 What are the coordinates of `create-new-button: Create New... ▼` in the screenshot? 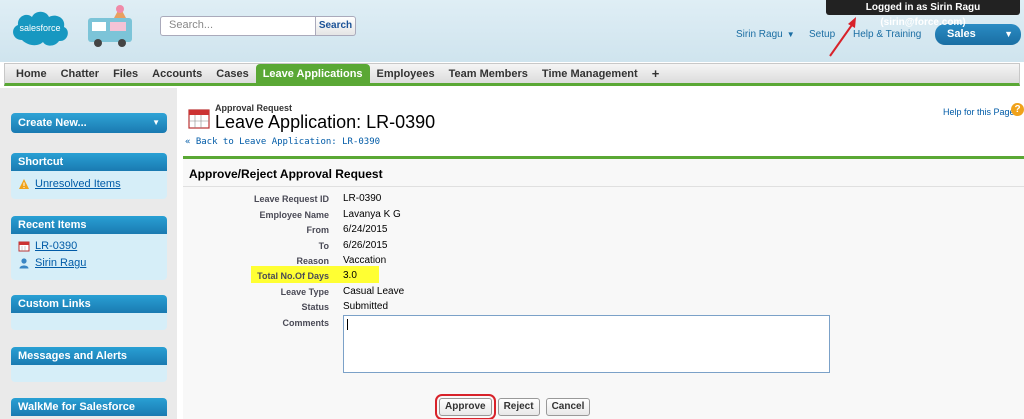 It's located at (89, 123).